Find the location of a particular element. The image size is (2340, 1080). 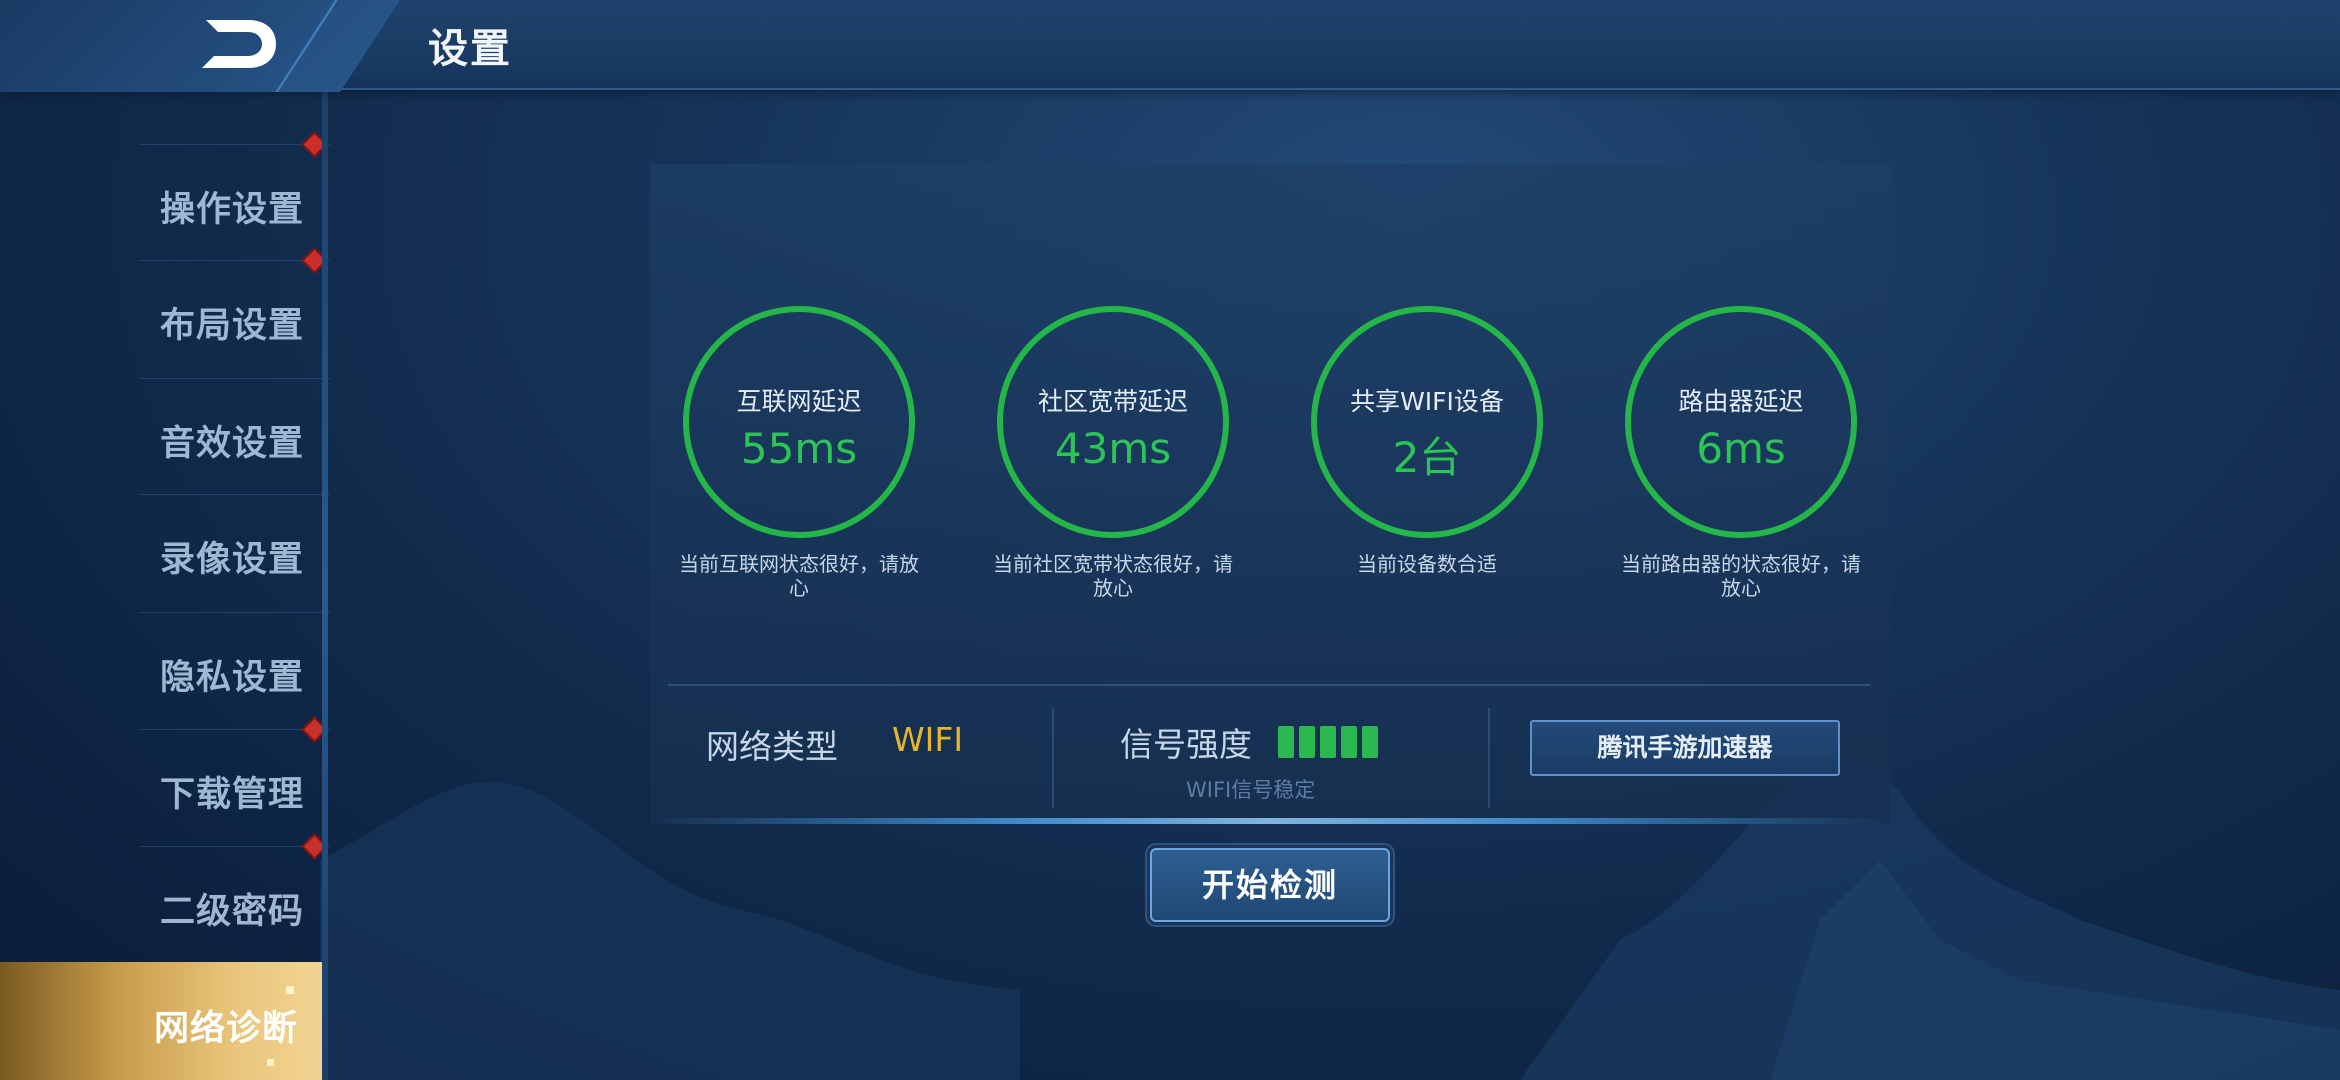

gauge-title: 互联网延迟 is located at coordinates (799, 401).